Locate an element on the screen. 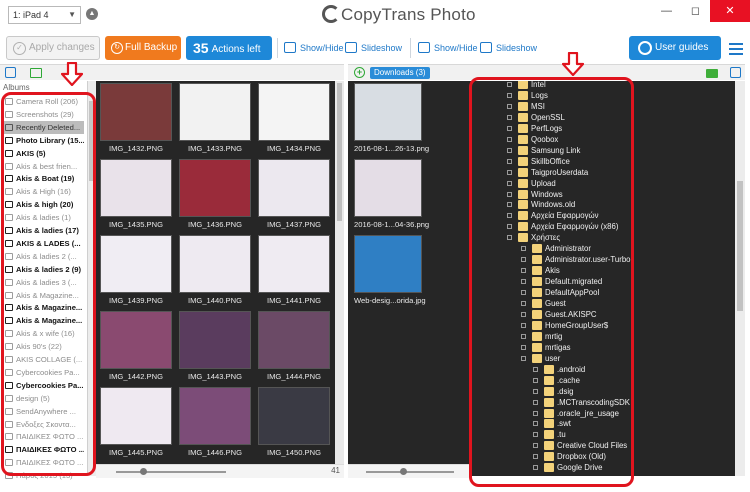 The width and height of the screenshot is (750, 492). pc-slideshow-button: Slideshow is located at coordinates (508, 48).